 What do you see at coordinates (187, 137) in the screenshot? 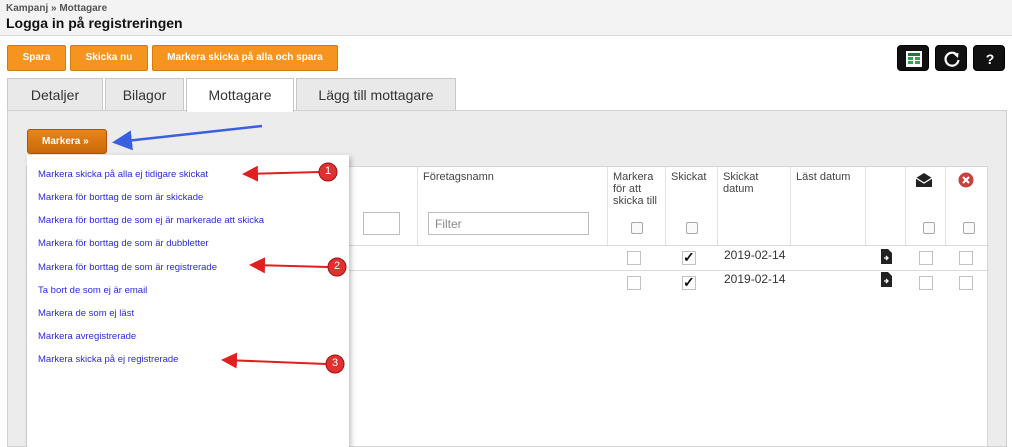
I see `blue-arrow` at bounding box center [187, 137].